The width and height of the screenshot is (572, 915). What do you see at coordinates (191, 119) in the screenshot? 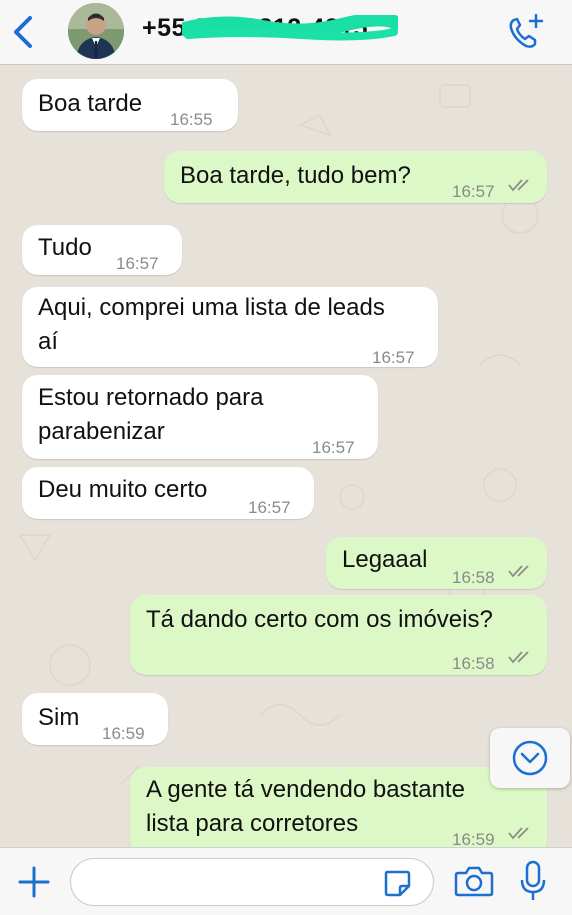
I see `message-time: 16:55` at bounding box center [191, 119].